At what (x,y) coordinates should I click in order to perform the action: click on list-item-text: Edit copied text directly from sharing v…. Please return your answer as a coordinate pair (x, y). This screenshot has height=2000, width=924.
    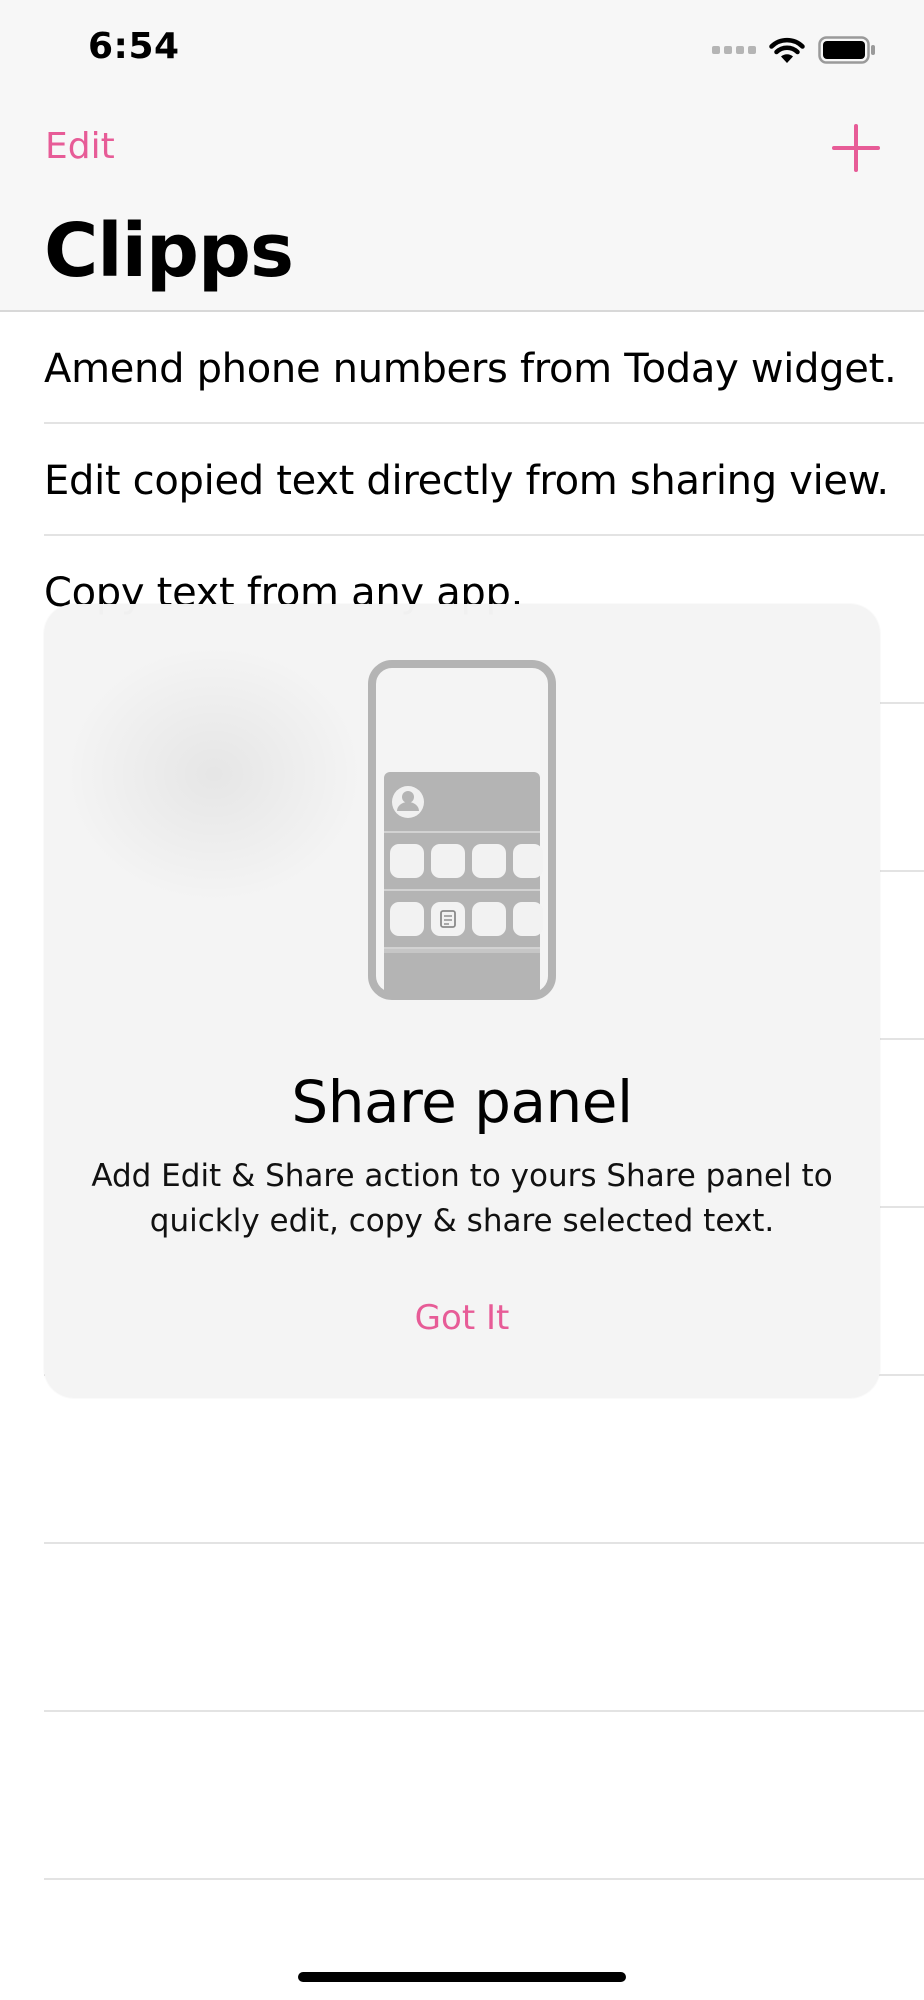
    Looking at the image, I should click on (466, 481).